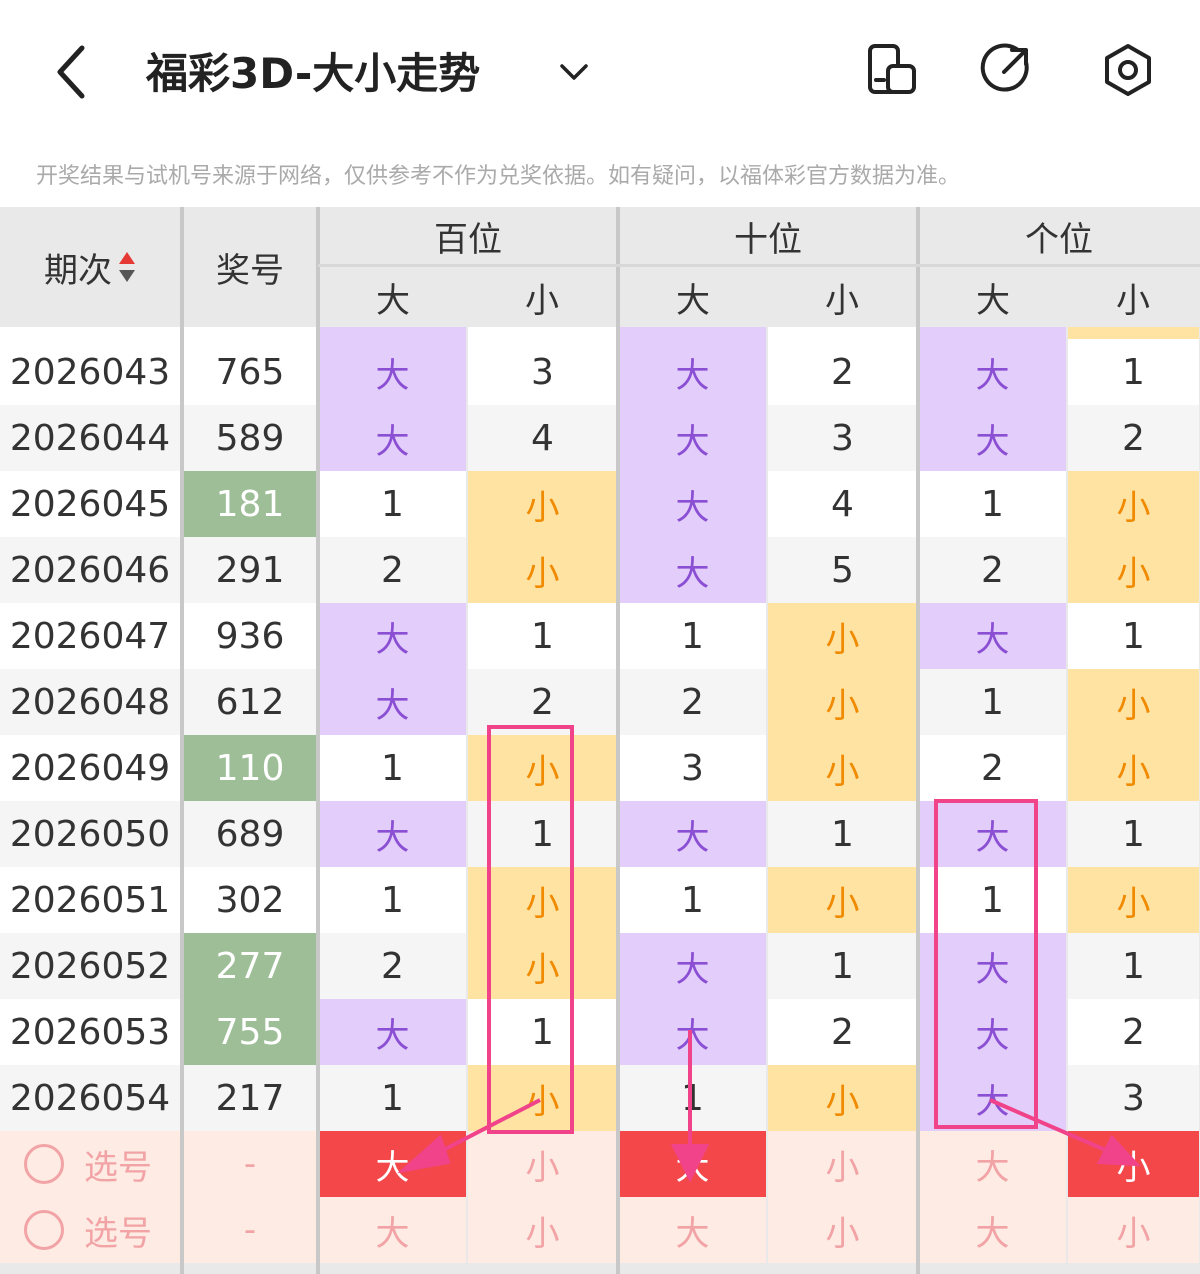  What do you see at coordinates (250, 702) in the screenshot?
I see `row-number: 612` at bounding box center [250, 702].